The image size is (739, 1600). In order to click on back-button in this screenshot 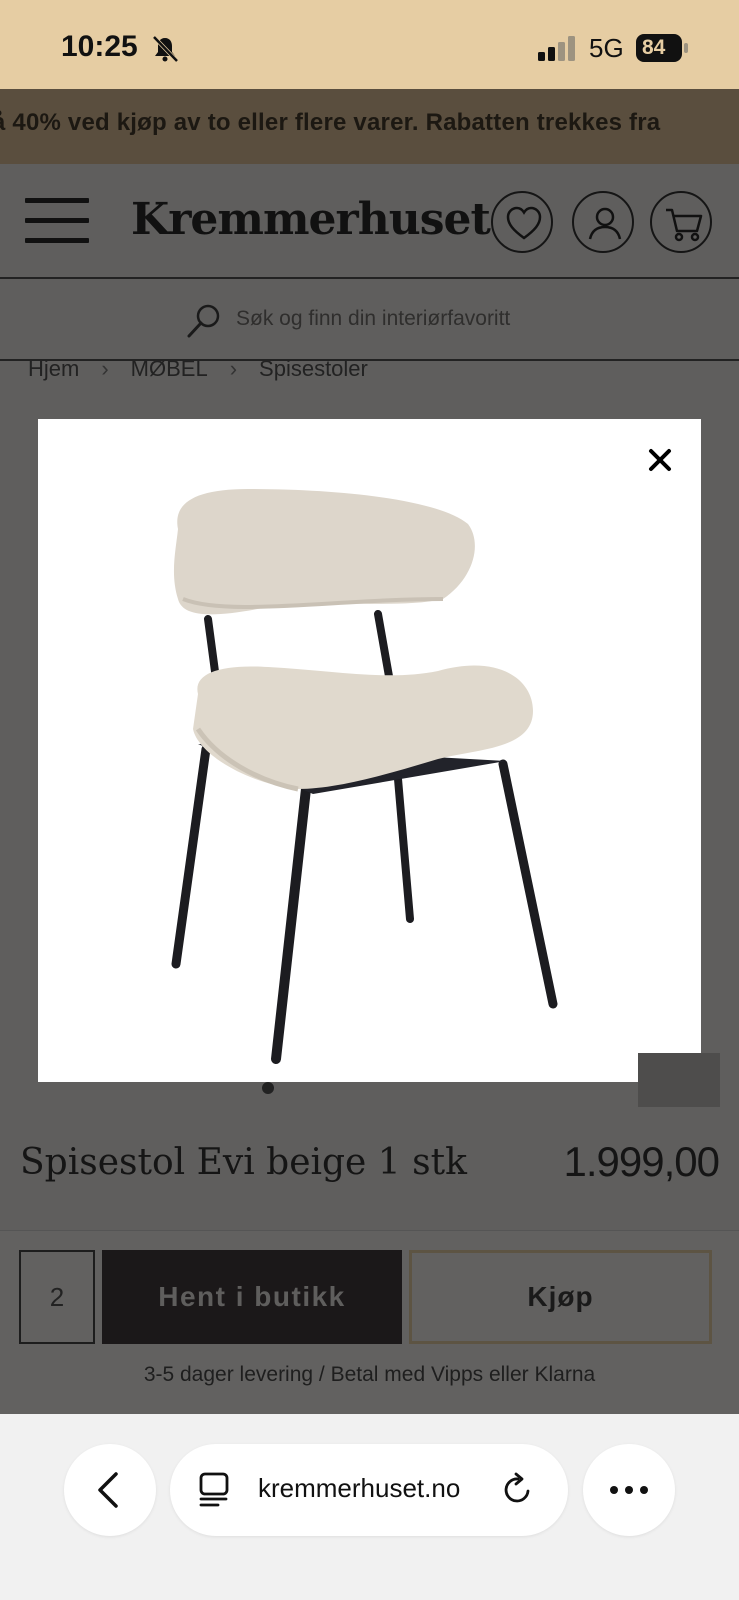, I will do `click(110, 1490)`.